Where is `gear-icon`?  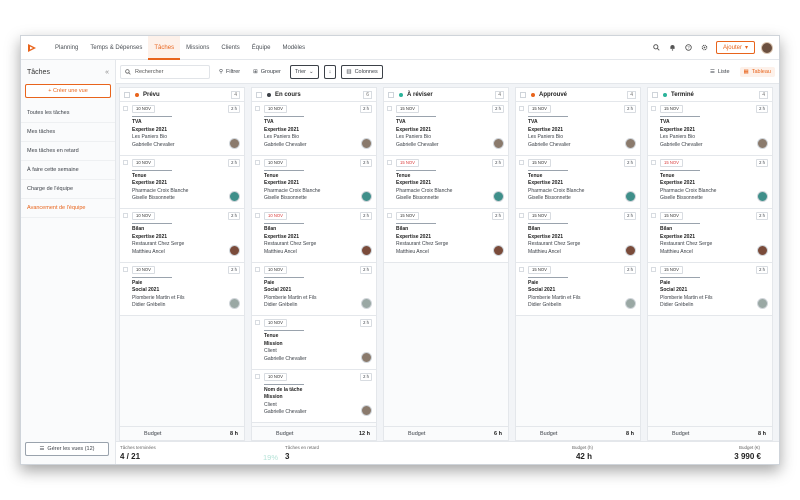 gear-icon is located at coordinates (705, 48).